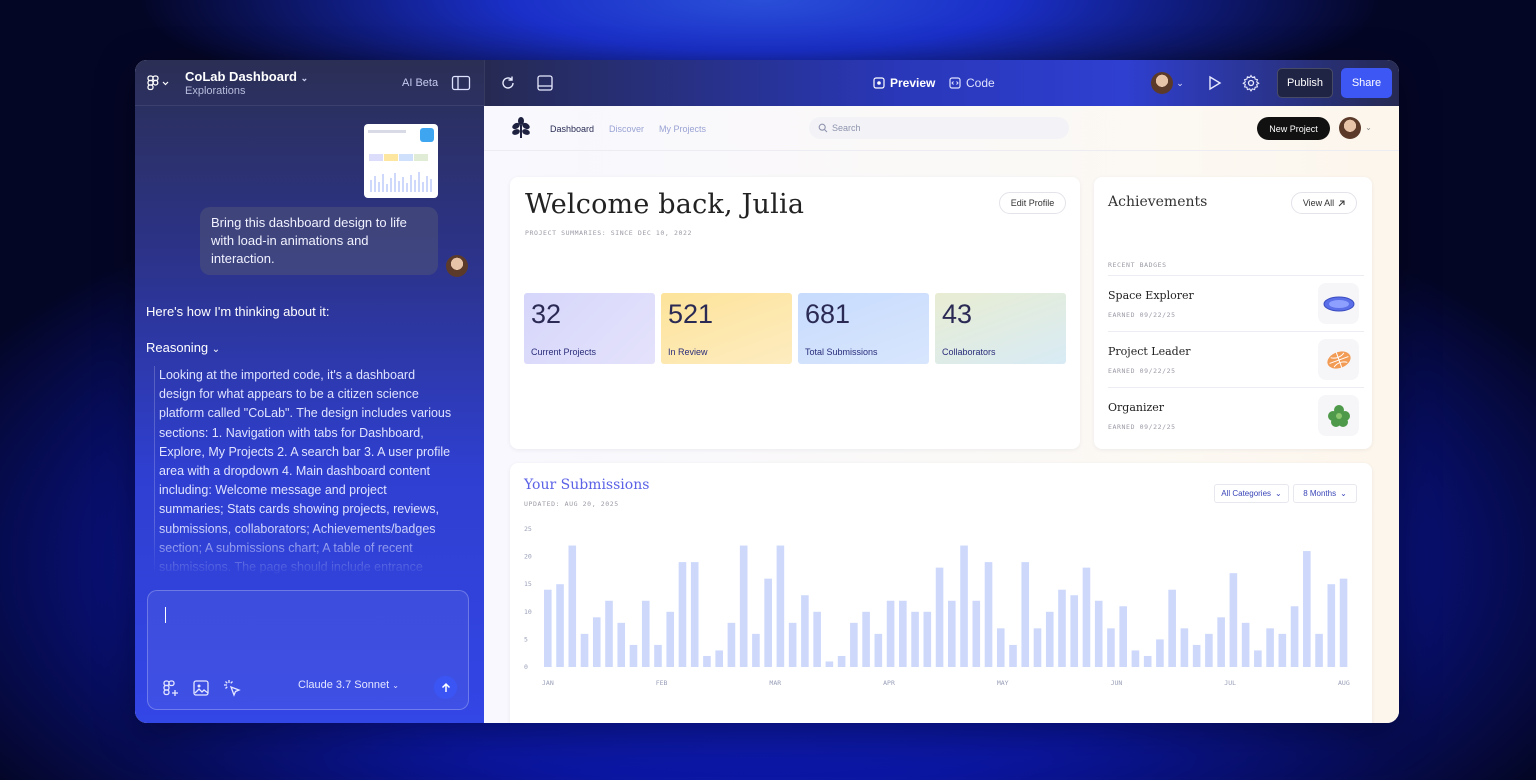  I want to click on colab-logo-icon, so click(521, 128).